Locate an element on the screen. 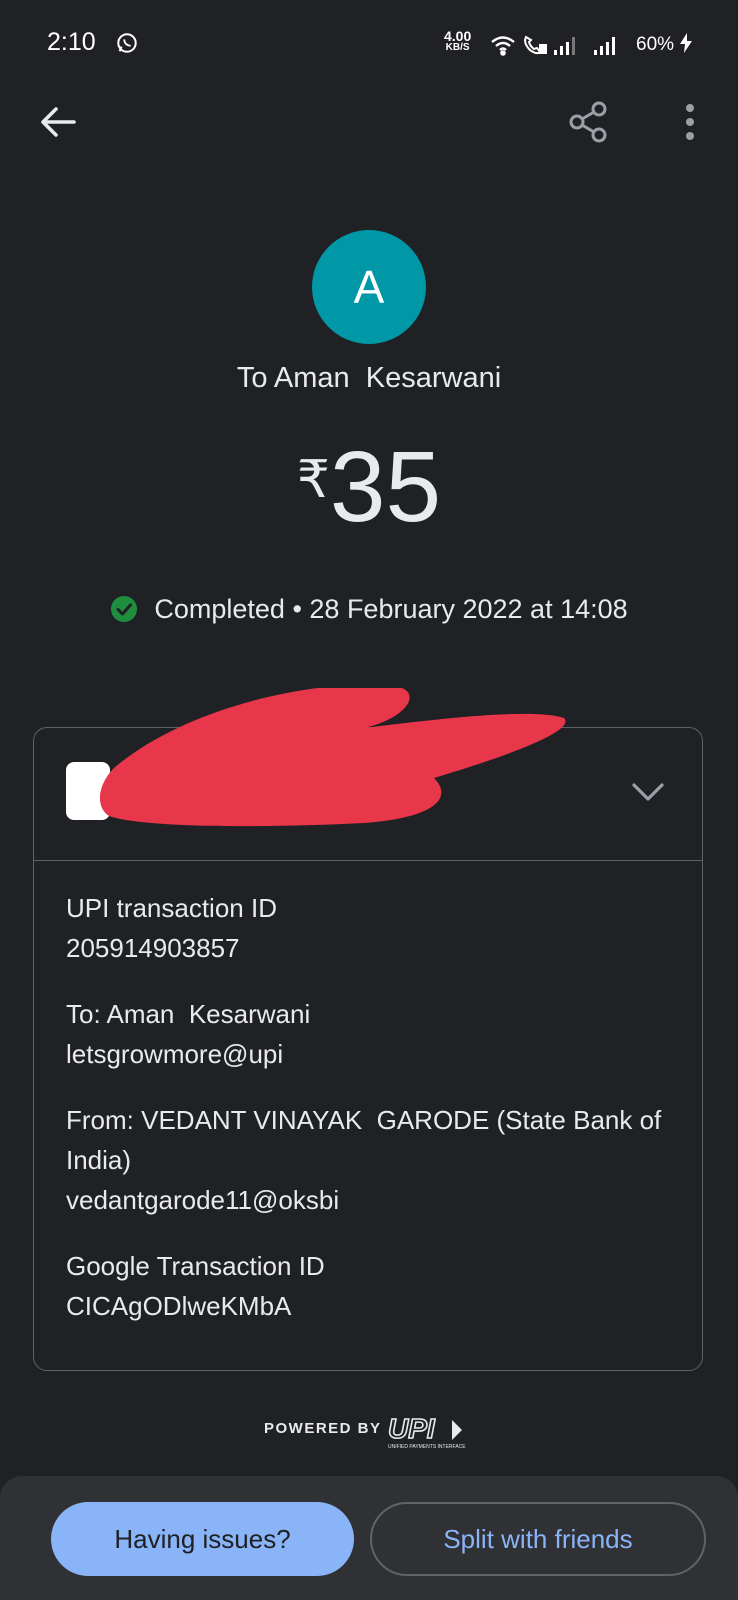 The height and width of the screenshot is (1600, 738). volte-call-icon is located at coordinates (535, 45).